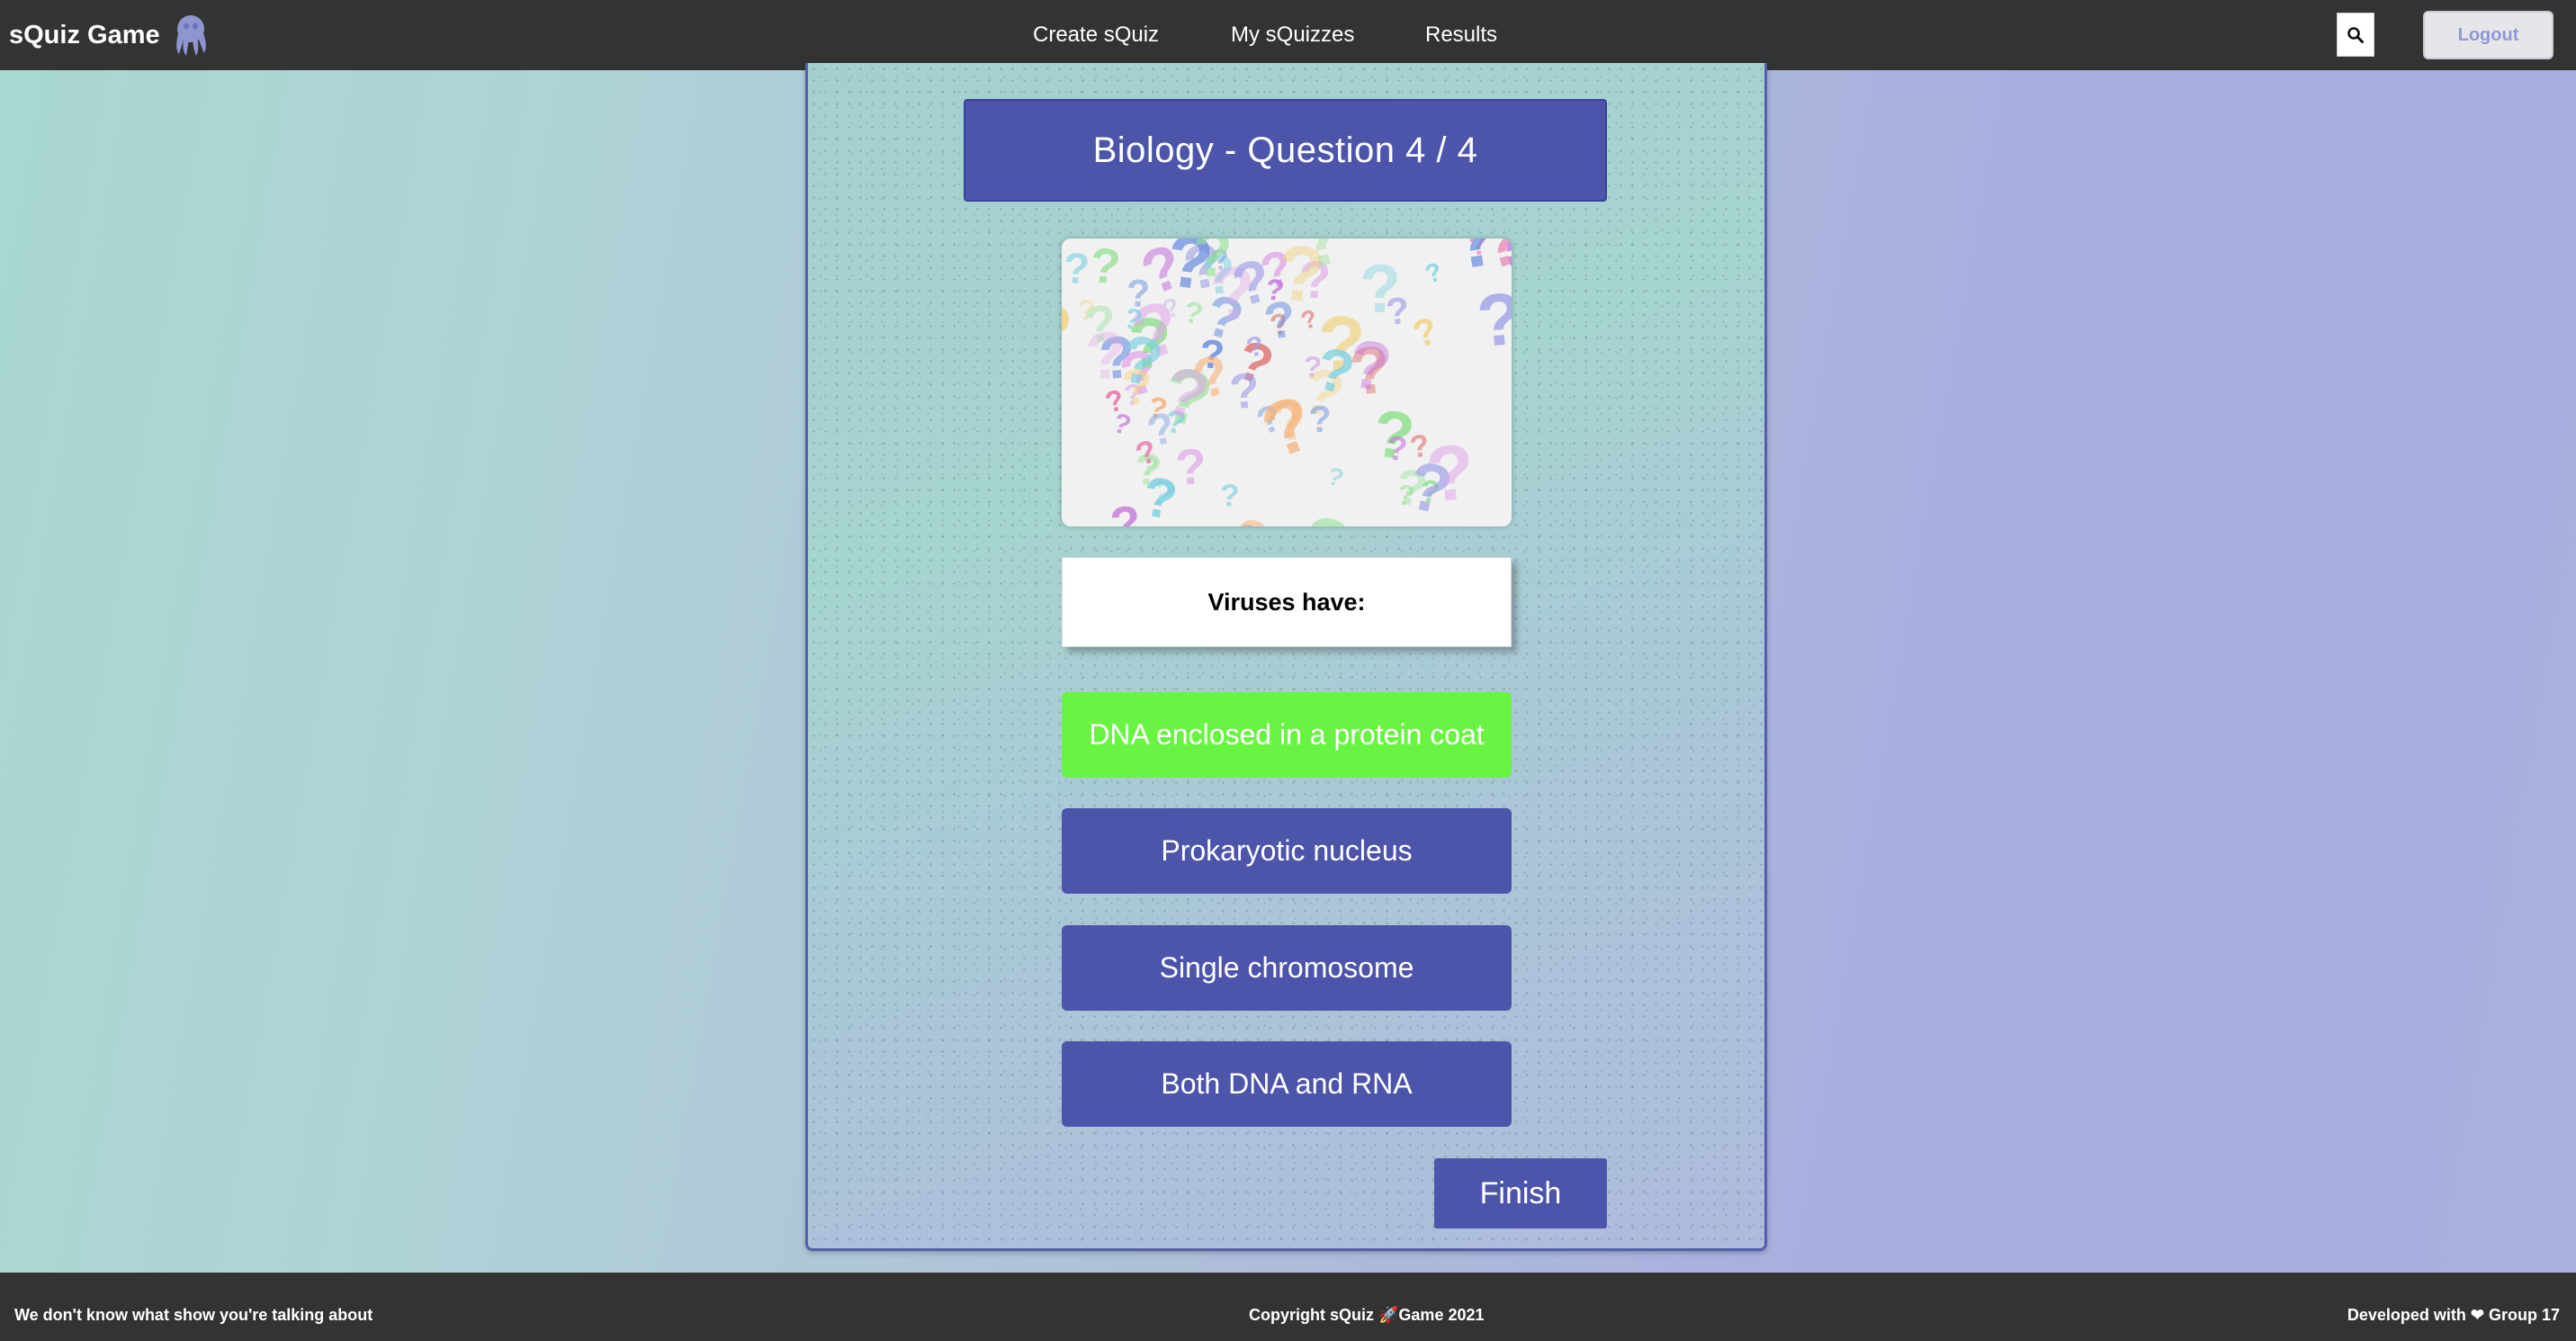 The width and height of the screenshot is (2576, 1341). What do you see at coordinates (1287, 851) in the screenshot?
I see `answer-option-2: Prokaryotic nucleus` at bounding box center [1287, 851].